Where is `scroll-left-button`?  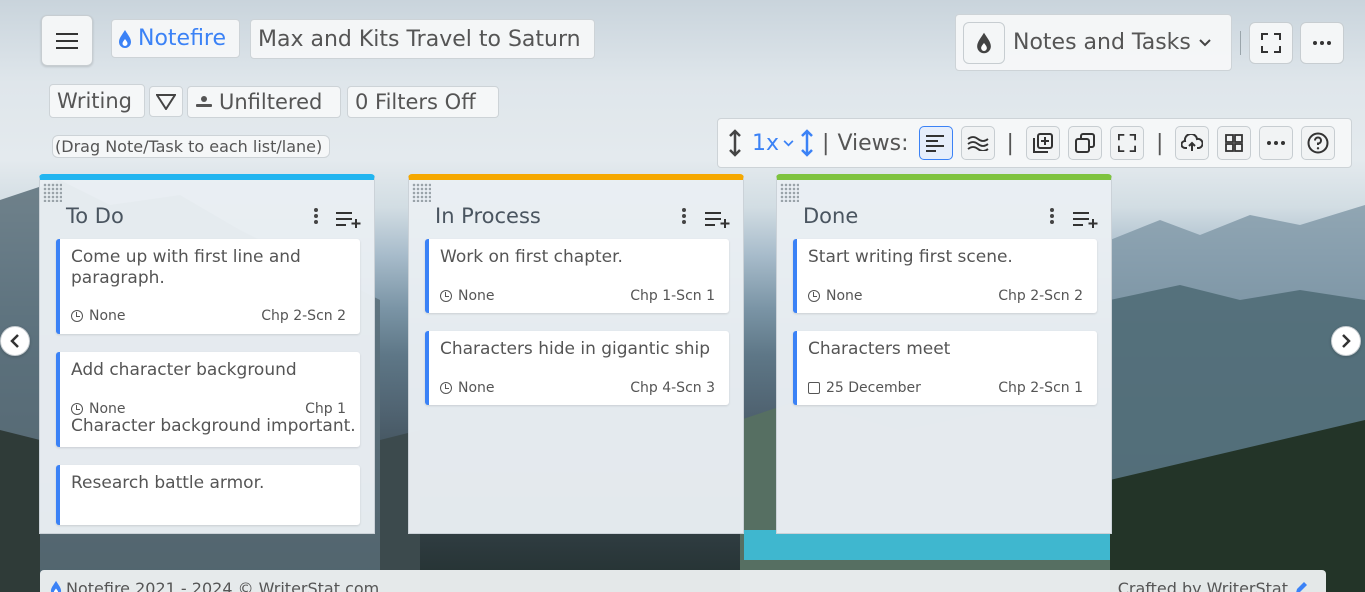
scroll-left-button is located at coordinates (15, 341).